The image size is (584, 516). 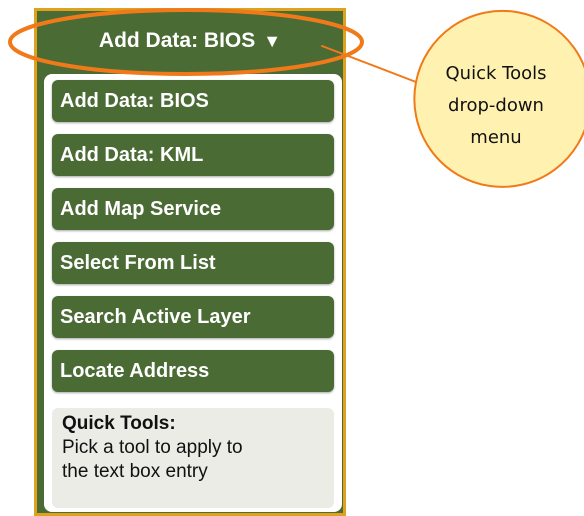 I want to click on highlight-ellipse, so click(x=186, y=42).